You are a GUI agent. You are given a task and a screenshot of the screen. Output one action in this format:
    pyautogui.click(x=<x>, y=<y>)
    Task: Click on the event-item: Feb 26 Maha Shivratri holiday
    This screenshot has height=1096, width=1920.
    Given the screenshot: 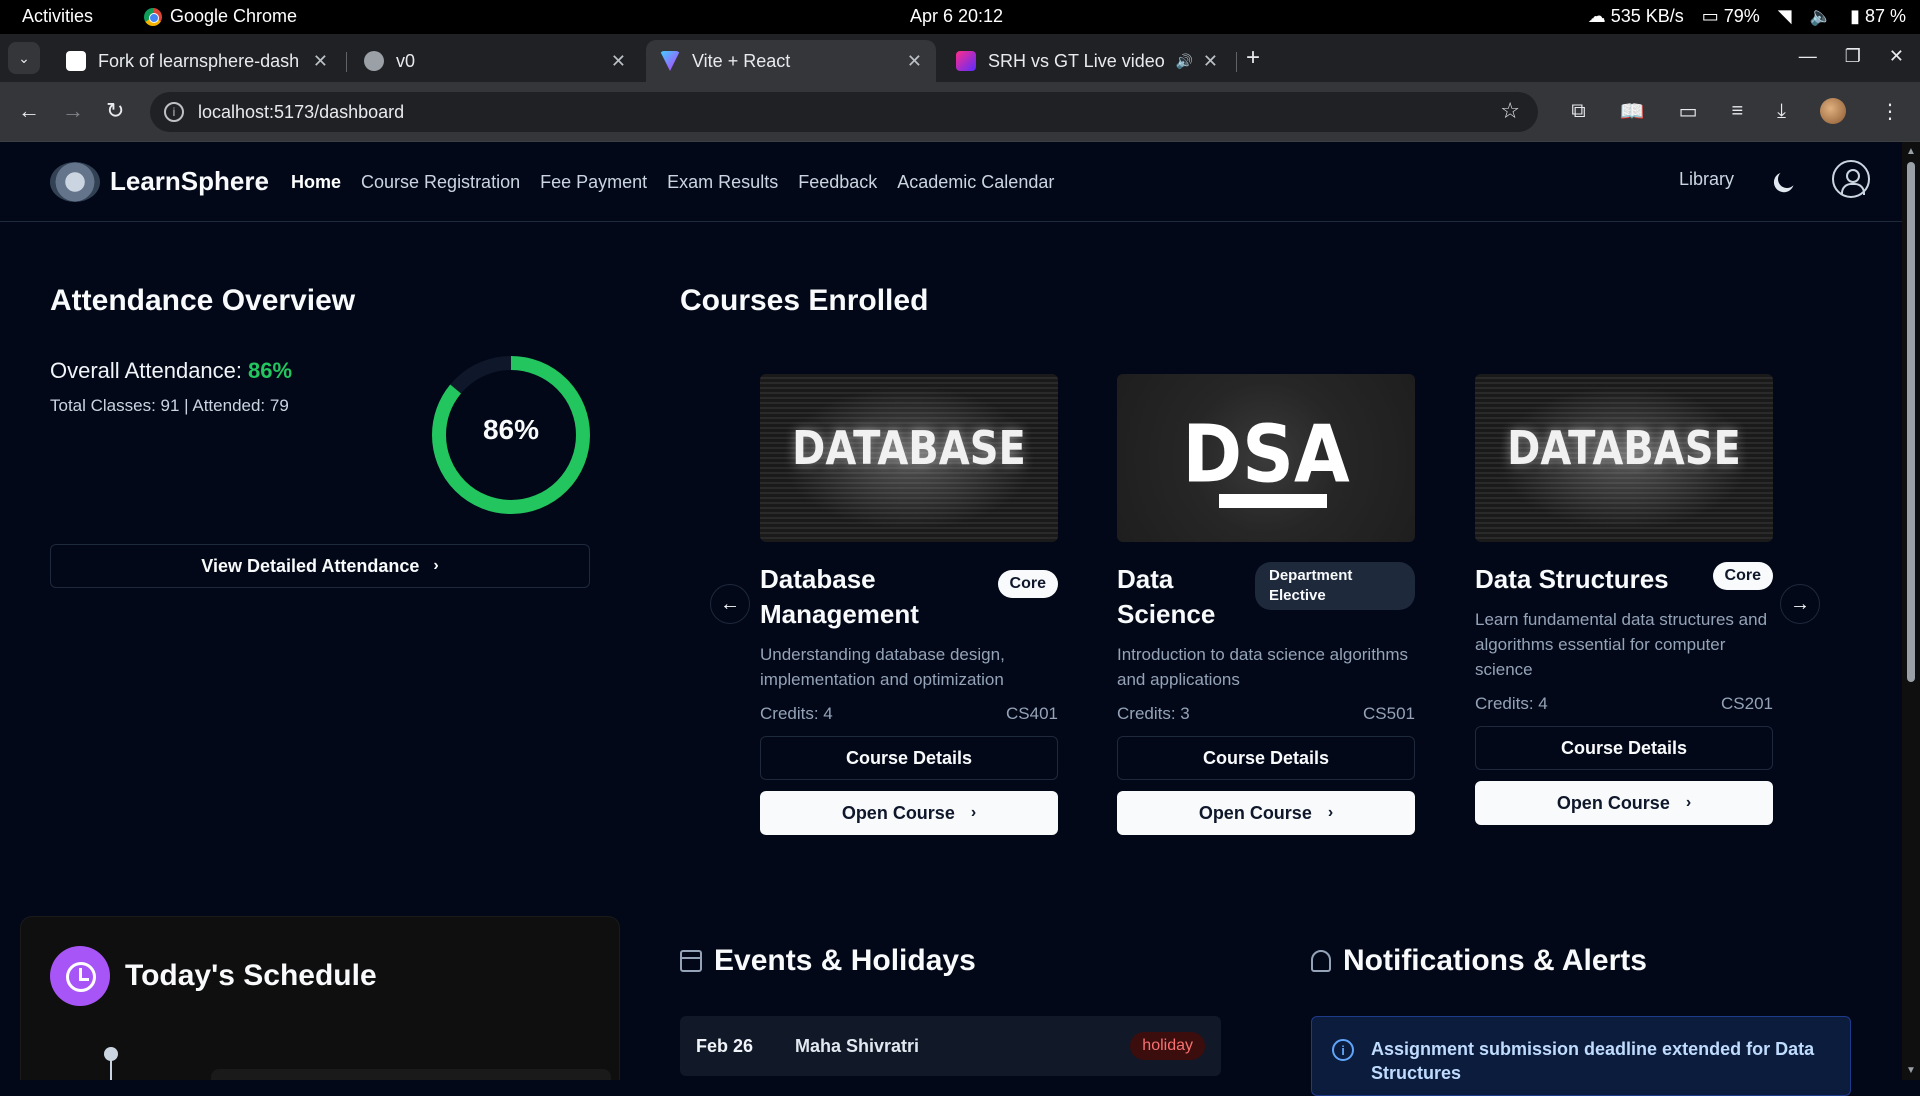 What is the action you would take?
    pyautogui.click(x=950, y=1046)
    